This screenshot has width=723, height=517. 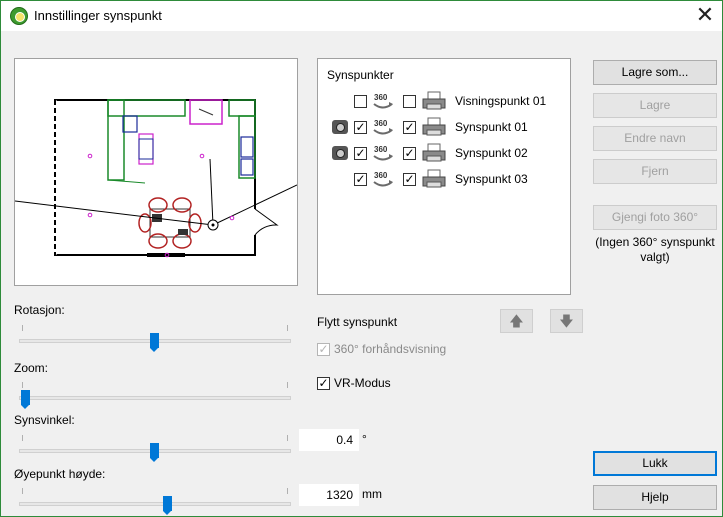 What do you see at coordinates (155, 391) in the screenshot?
I see `zoom-slider` at bounding box center [155, 391].